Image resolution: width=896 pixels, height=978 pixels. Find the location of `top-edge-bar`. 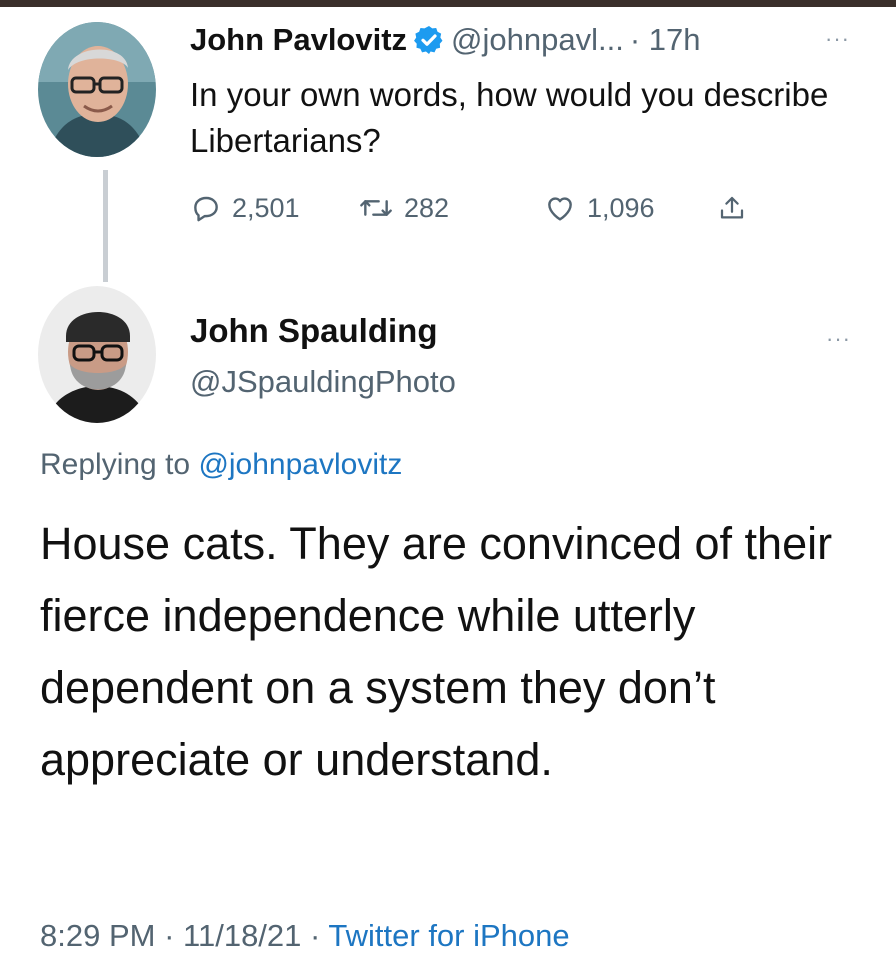

top-edge-bar is located at coordinates (448, 3).